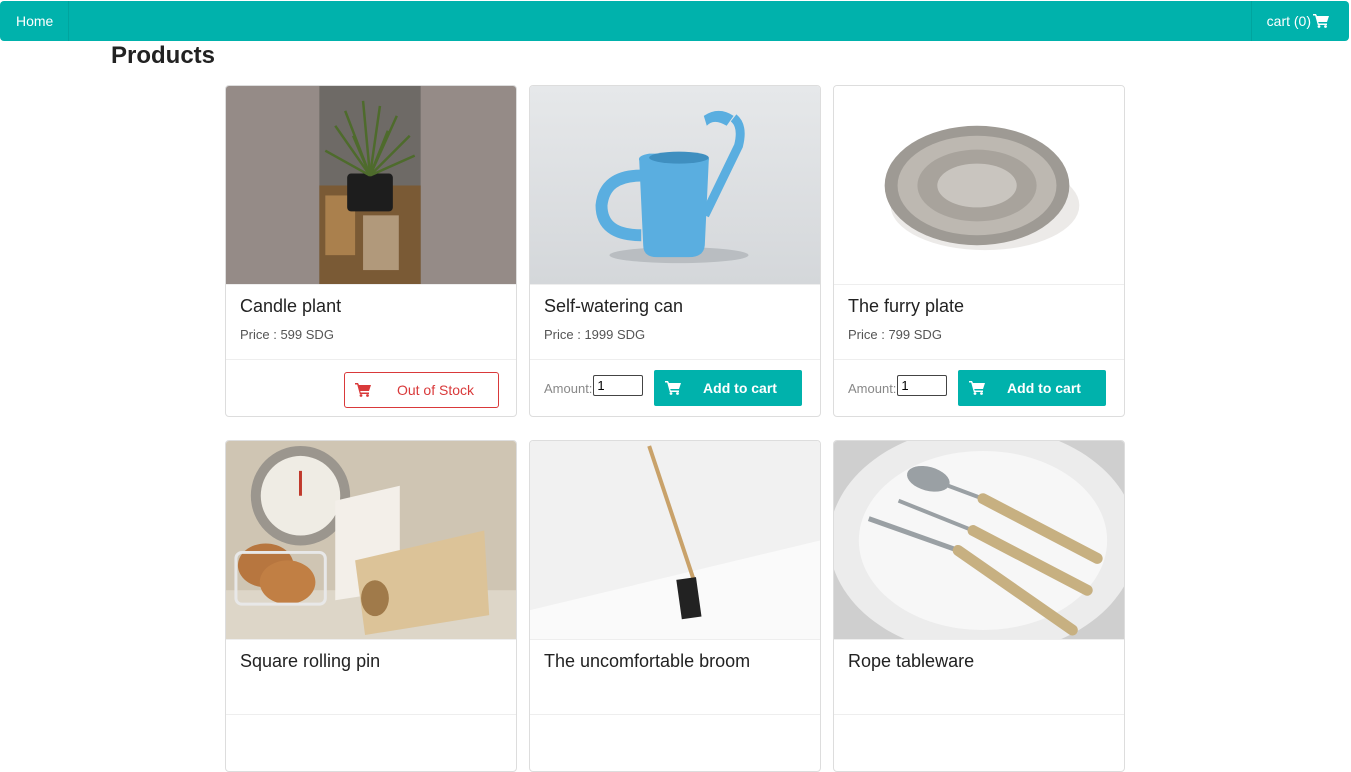  I want to click on out-of-stock-button: Out of Stock, so click(421, 390).